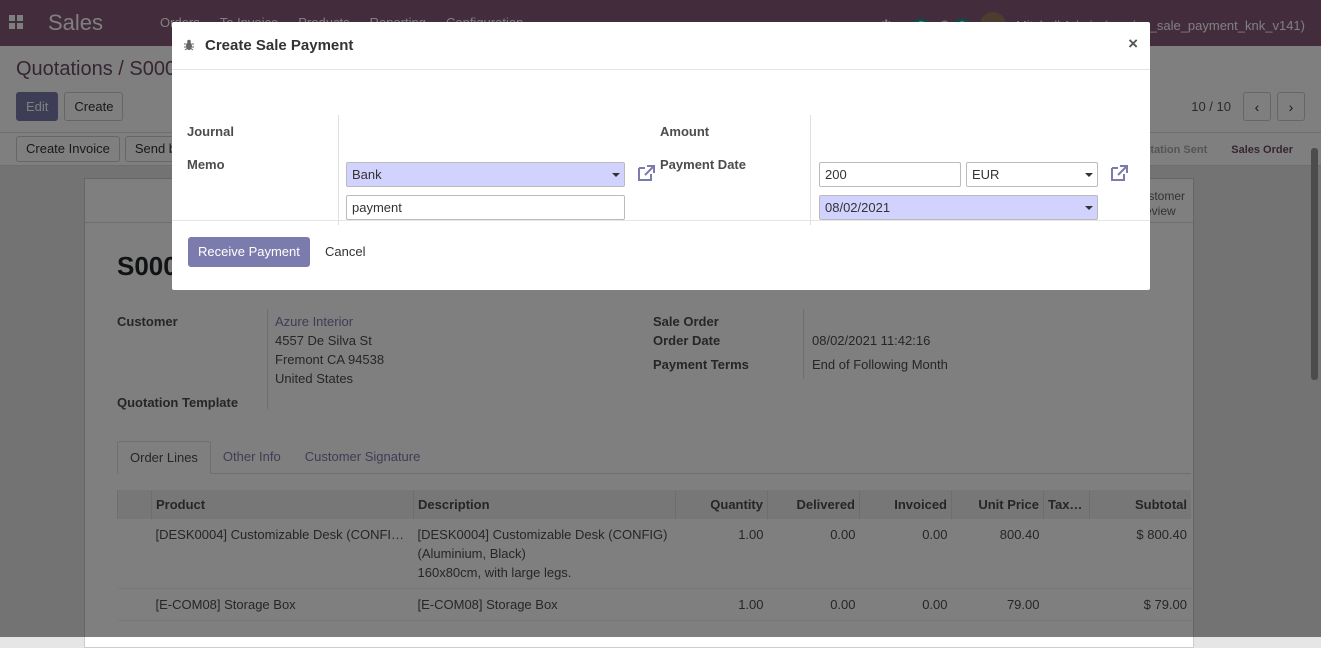  What do you see at coordinates (377, 207) in the screenshot?
I see `memo-value: payment` at bounding box center [377, 207].